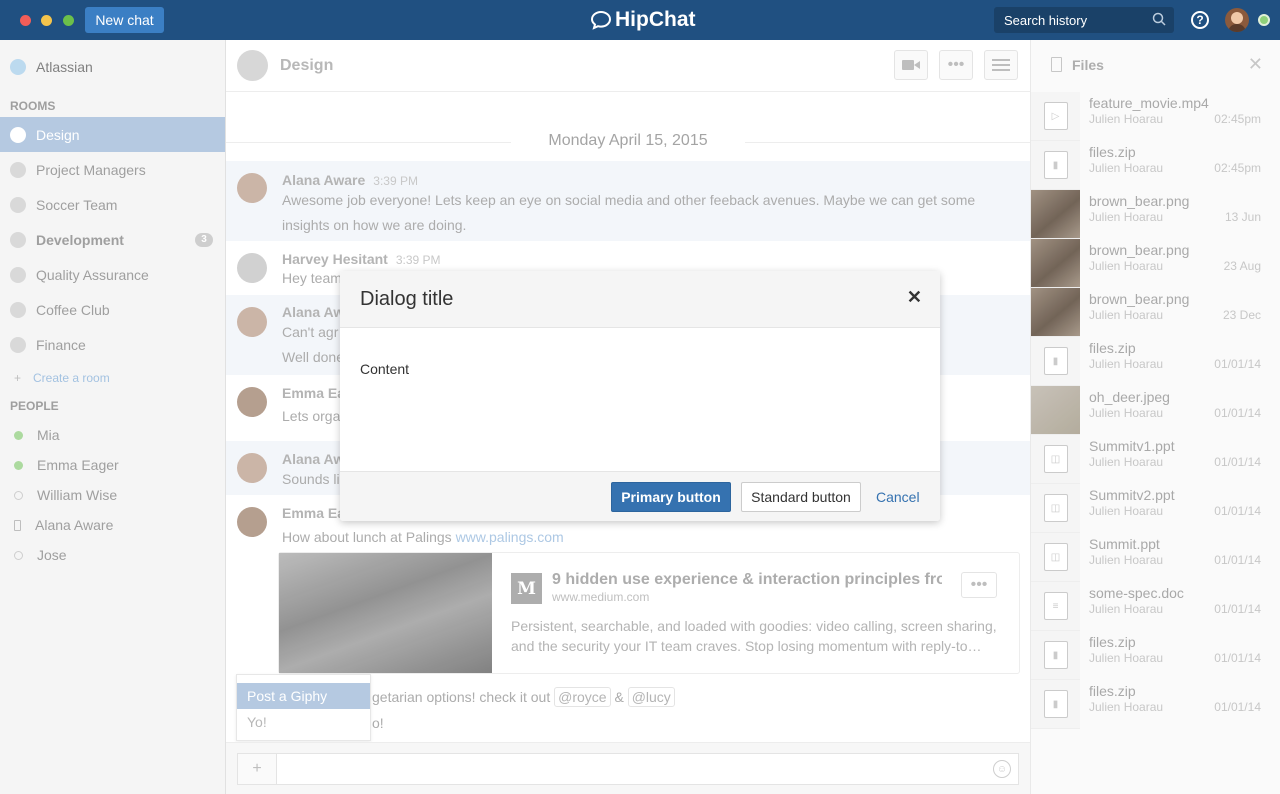 The height and width of the screenshot is (794, 1280). What do you see at coordinates (1264, 20) in the screenshot?
I see `presence-status-dot` at bounding box center [1264, 20].